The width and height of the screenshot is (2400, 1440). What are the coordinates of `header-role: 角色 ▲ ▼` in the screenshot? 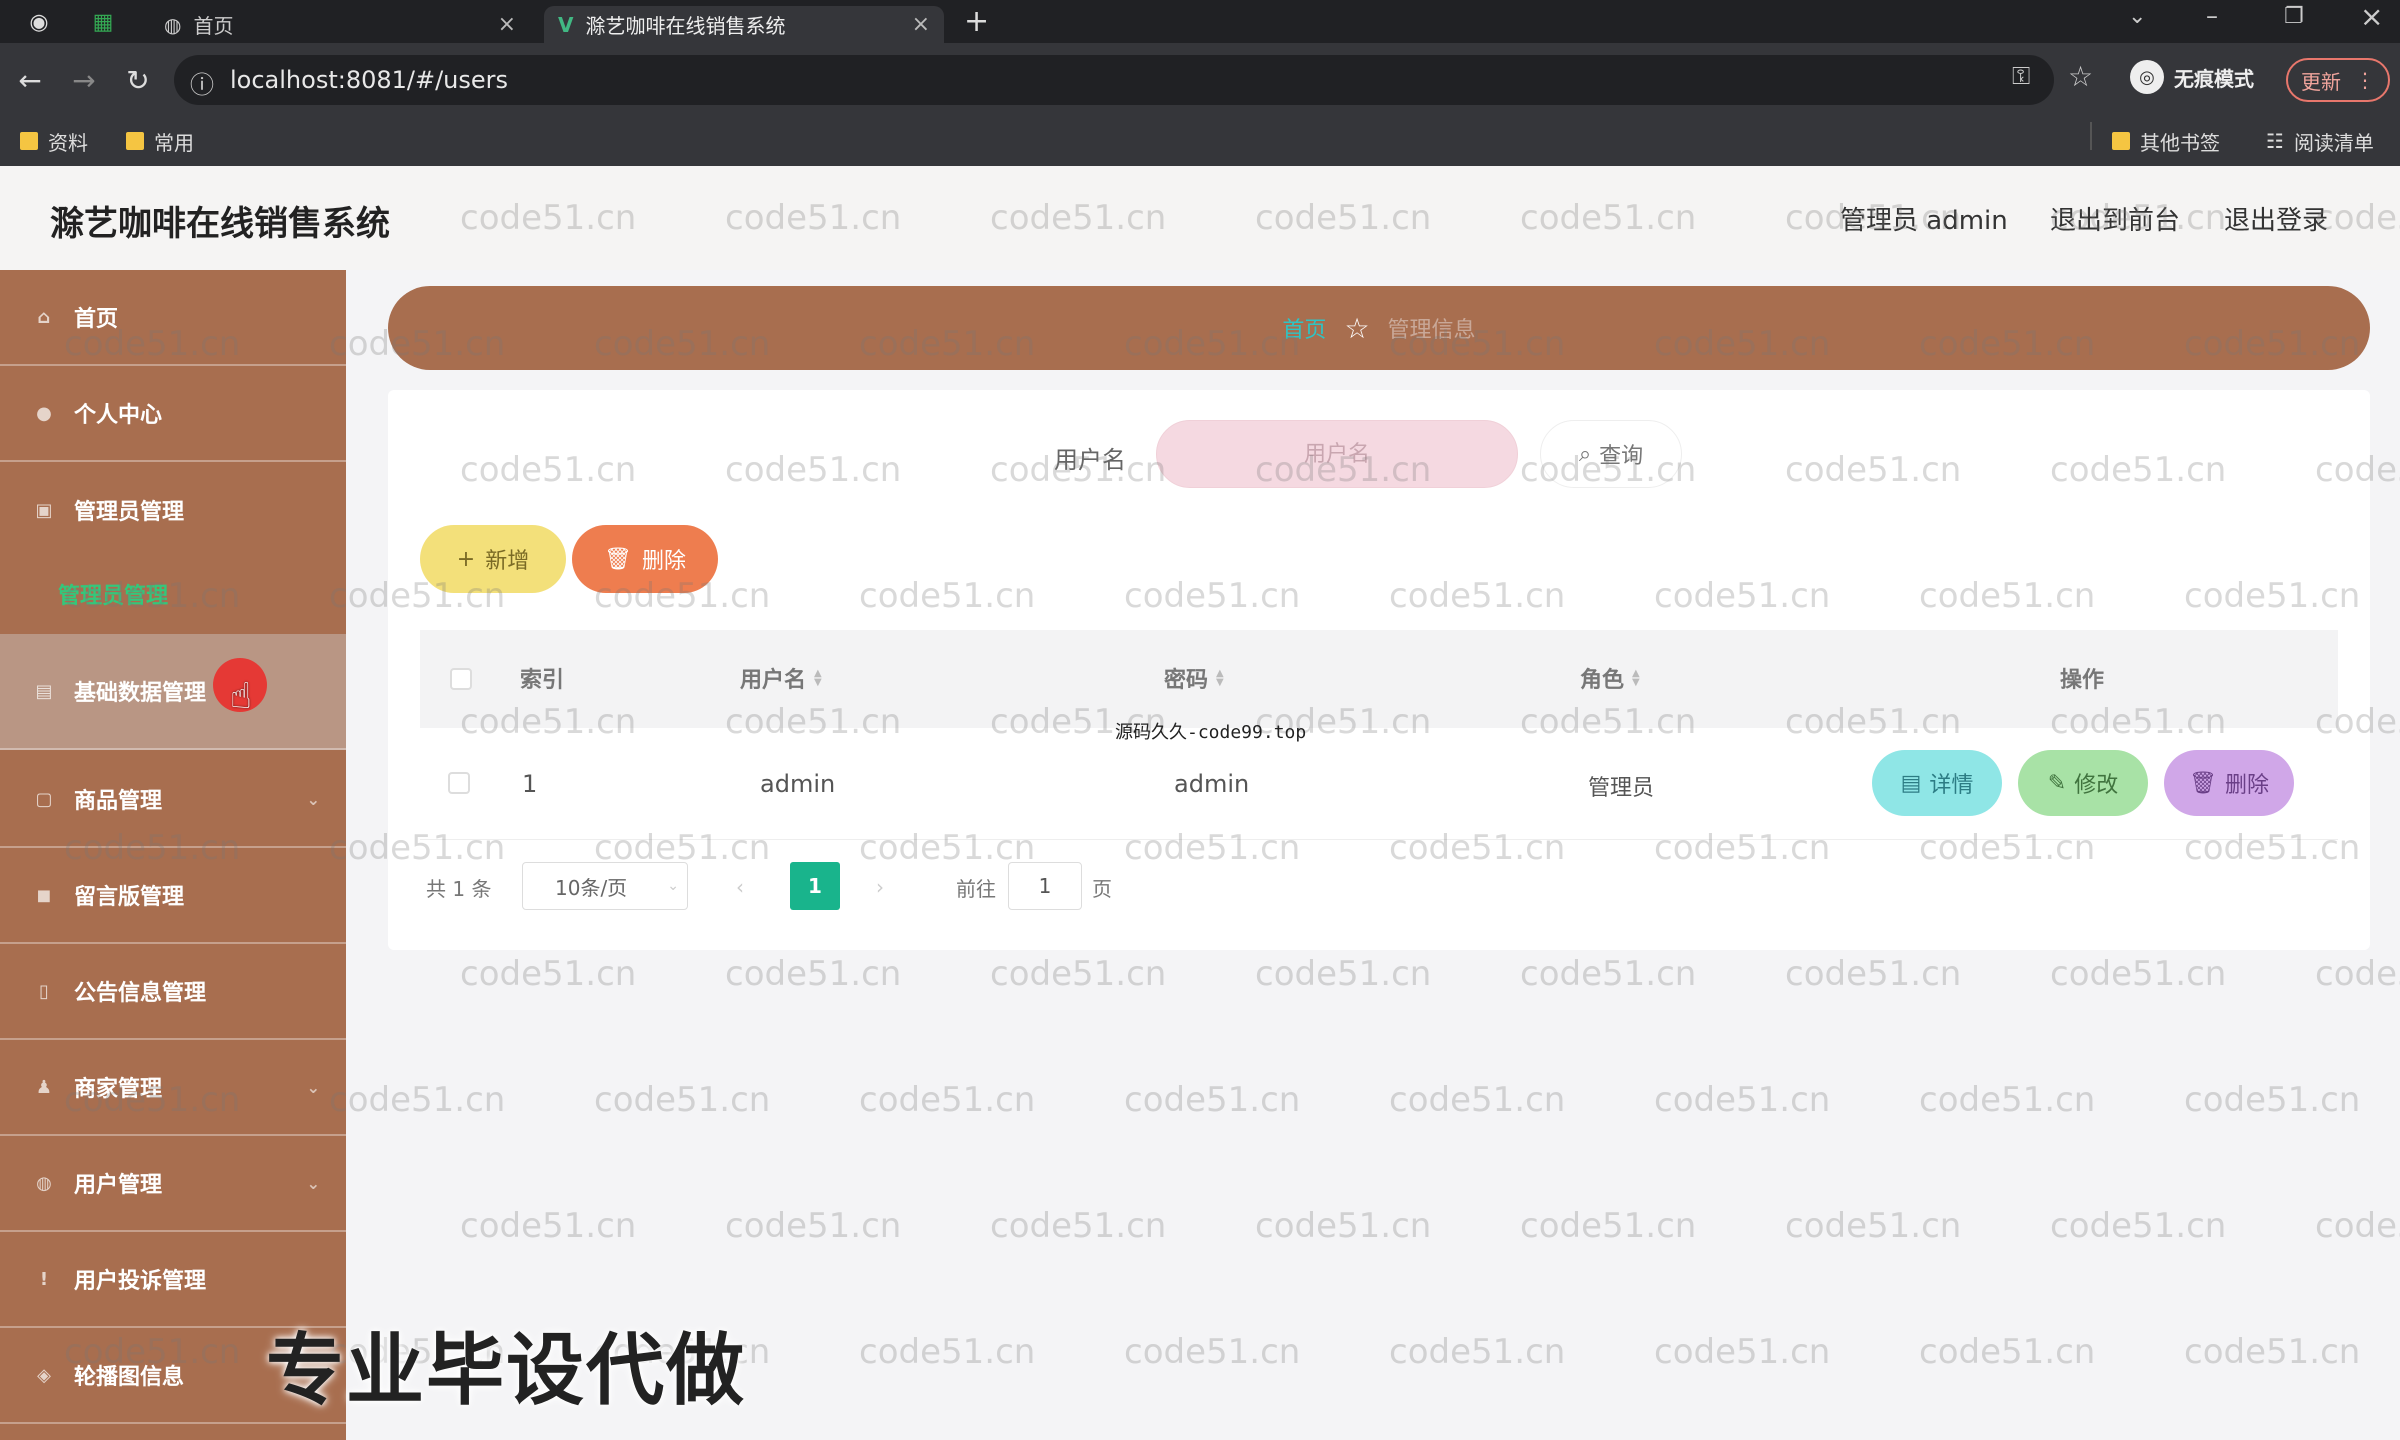 It's located at (1610, 678).